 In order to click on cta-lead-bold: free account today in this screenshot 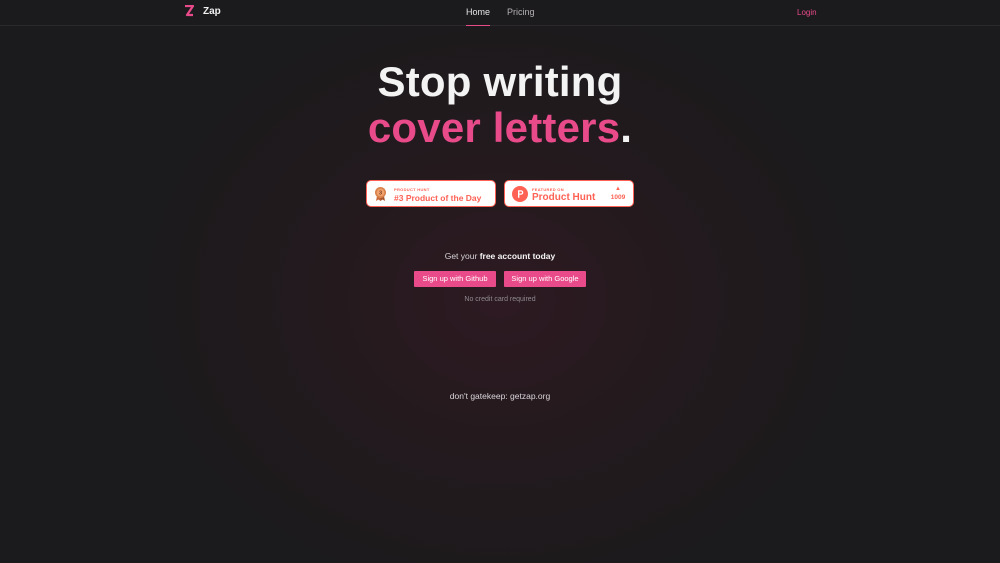, I will do `click(517, 256)`.